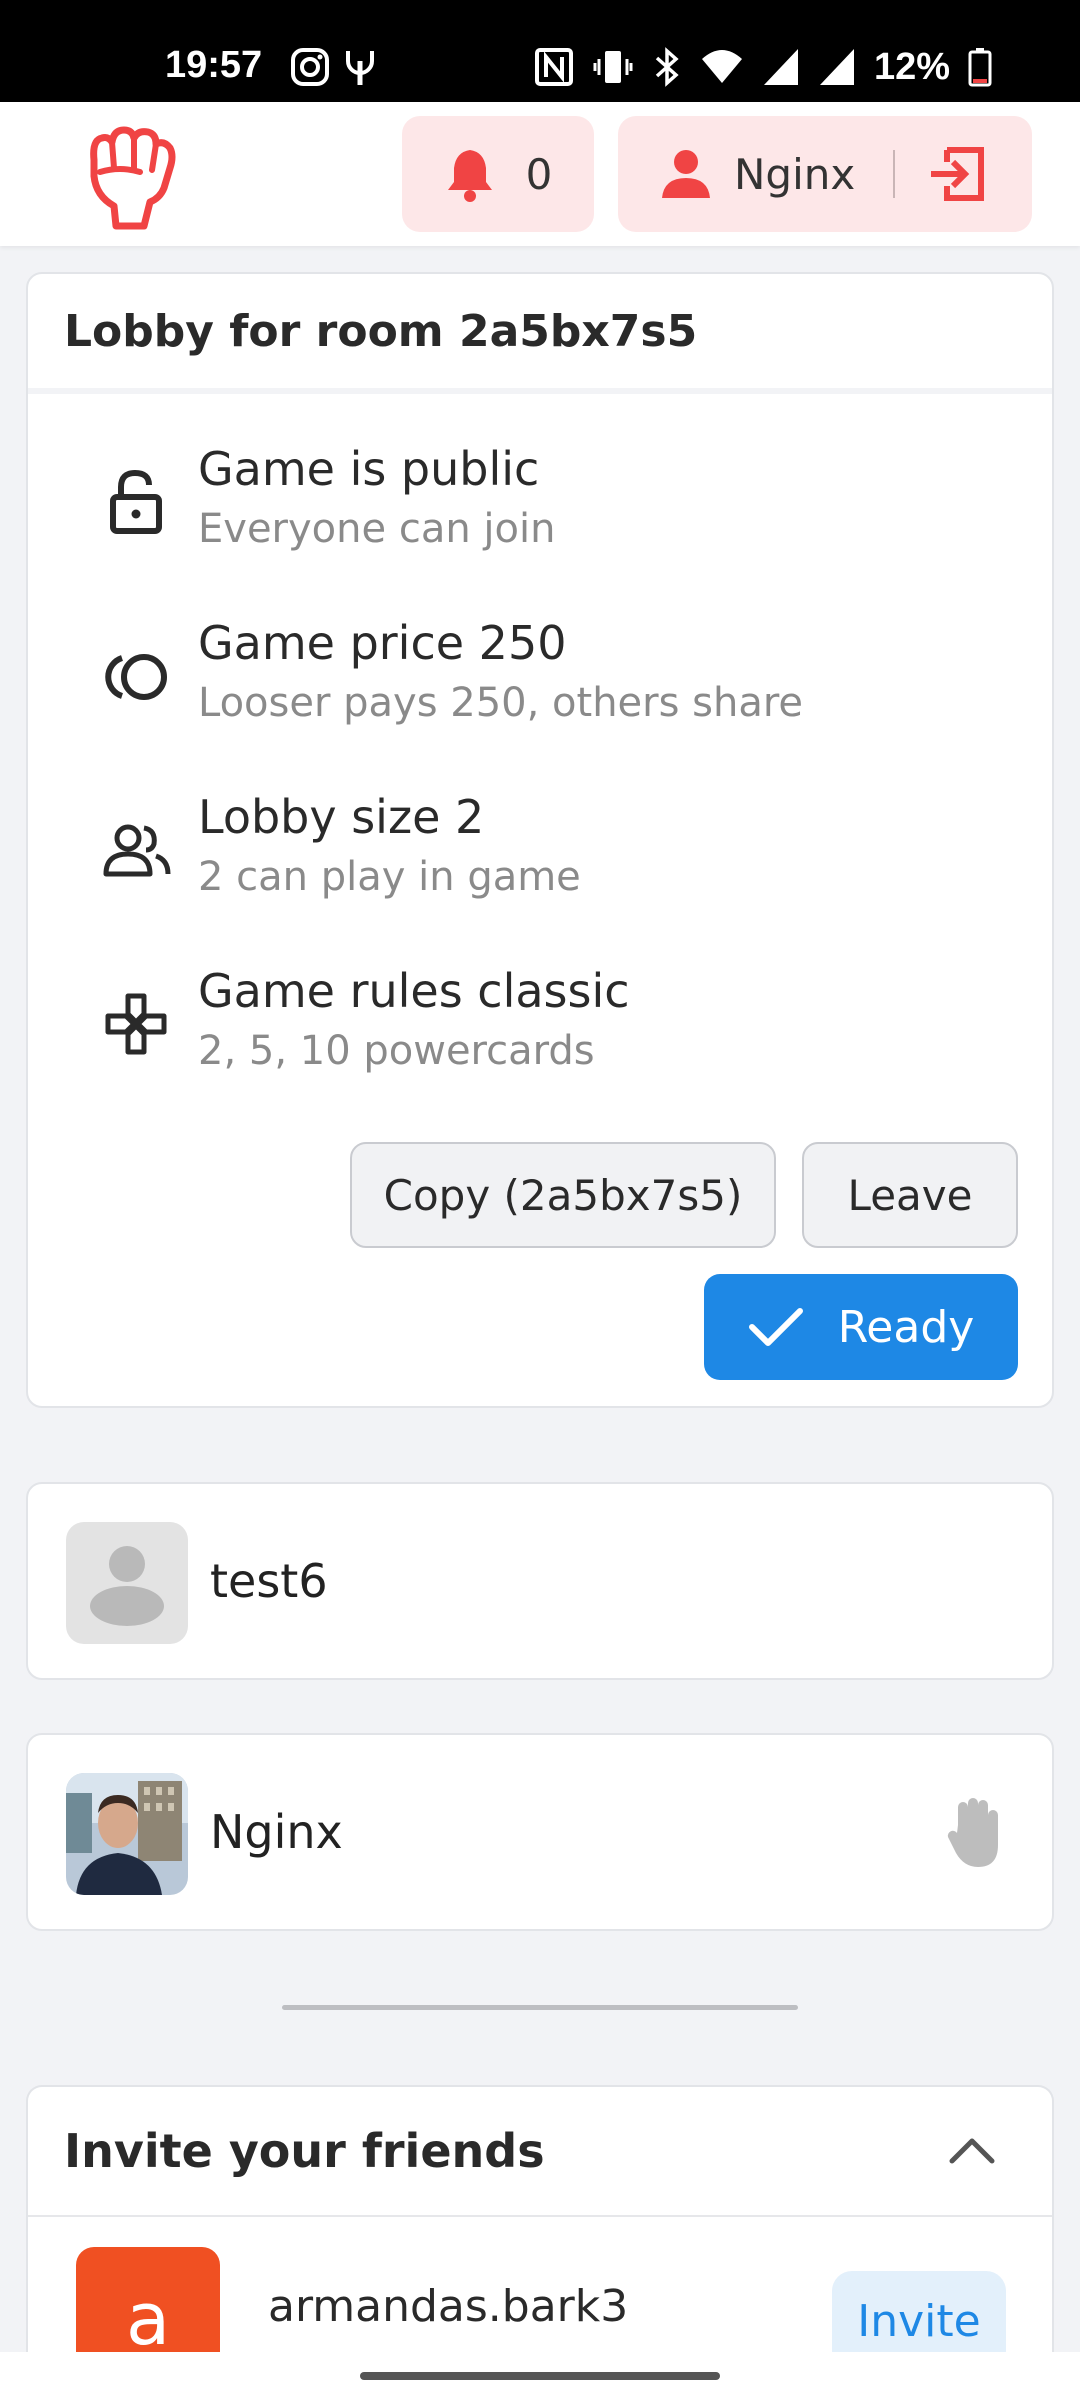 Image resolution: width=1080 pixels, height=2400 pixels. I want to click on ready-button: Ready, so click(861, 1327).